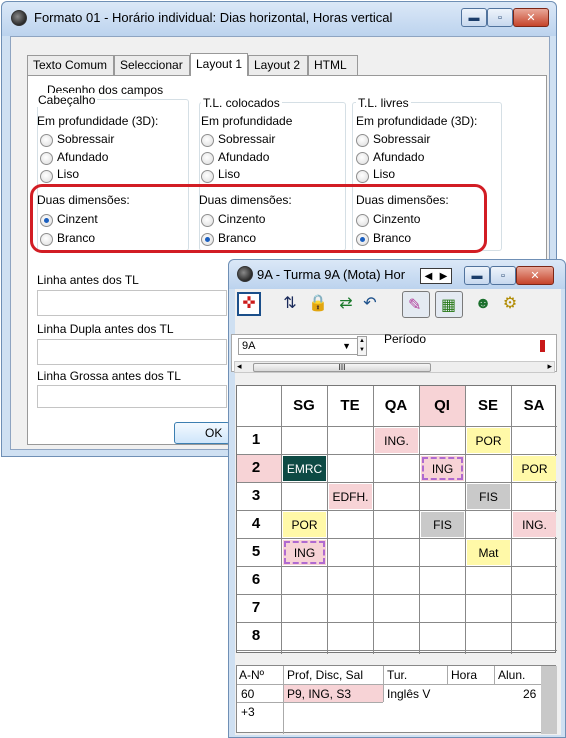 The image size is (566, 738). What do you see at coordinates (383, 103) in the screenshot?
I see `group-title-tl-livres: T.L. livres` at bounding box center [383, 103].